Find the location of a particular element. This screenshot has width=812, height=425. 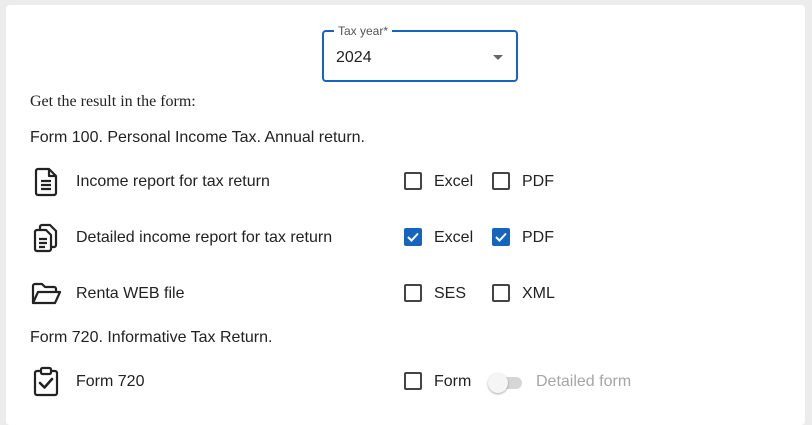

report-row-income: Income report for tax return Excel PDF is located at coordinates (410, 182).